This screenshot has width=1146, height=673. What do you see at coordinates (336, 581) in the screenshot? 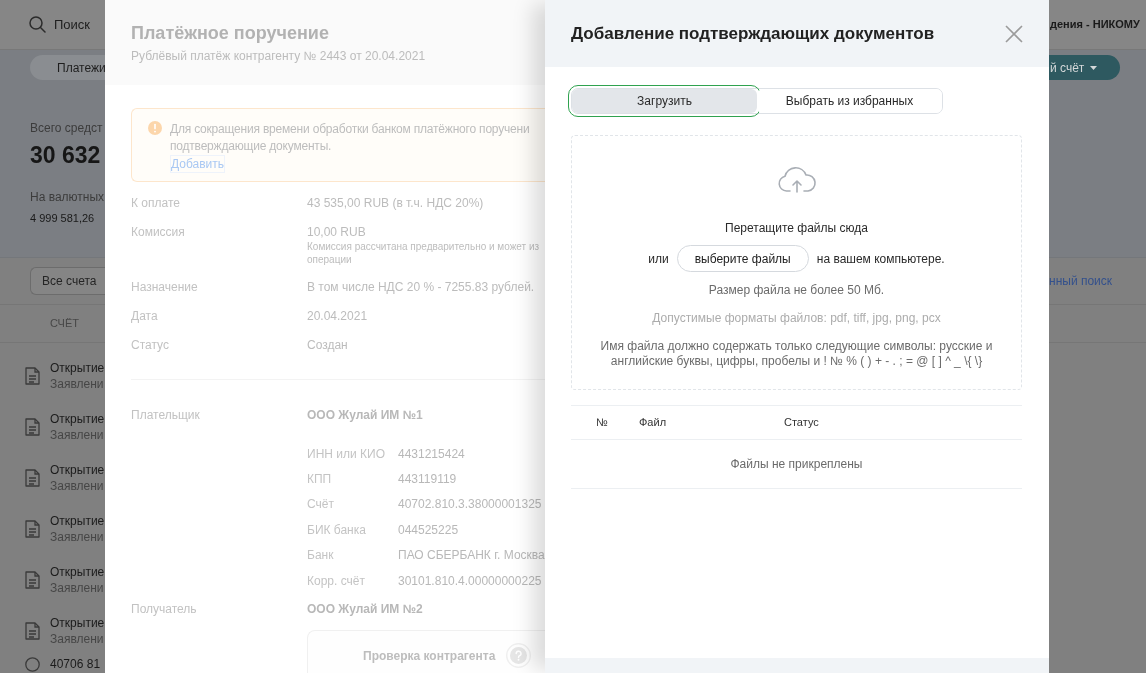
I see `requisite-label: Корр. счёт` at bounding box center [336, 581].